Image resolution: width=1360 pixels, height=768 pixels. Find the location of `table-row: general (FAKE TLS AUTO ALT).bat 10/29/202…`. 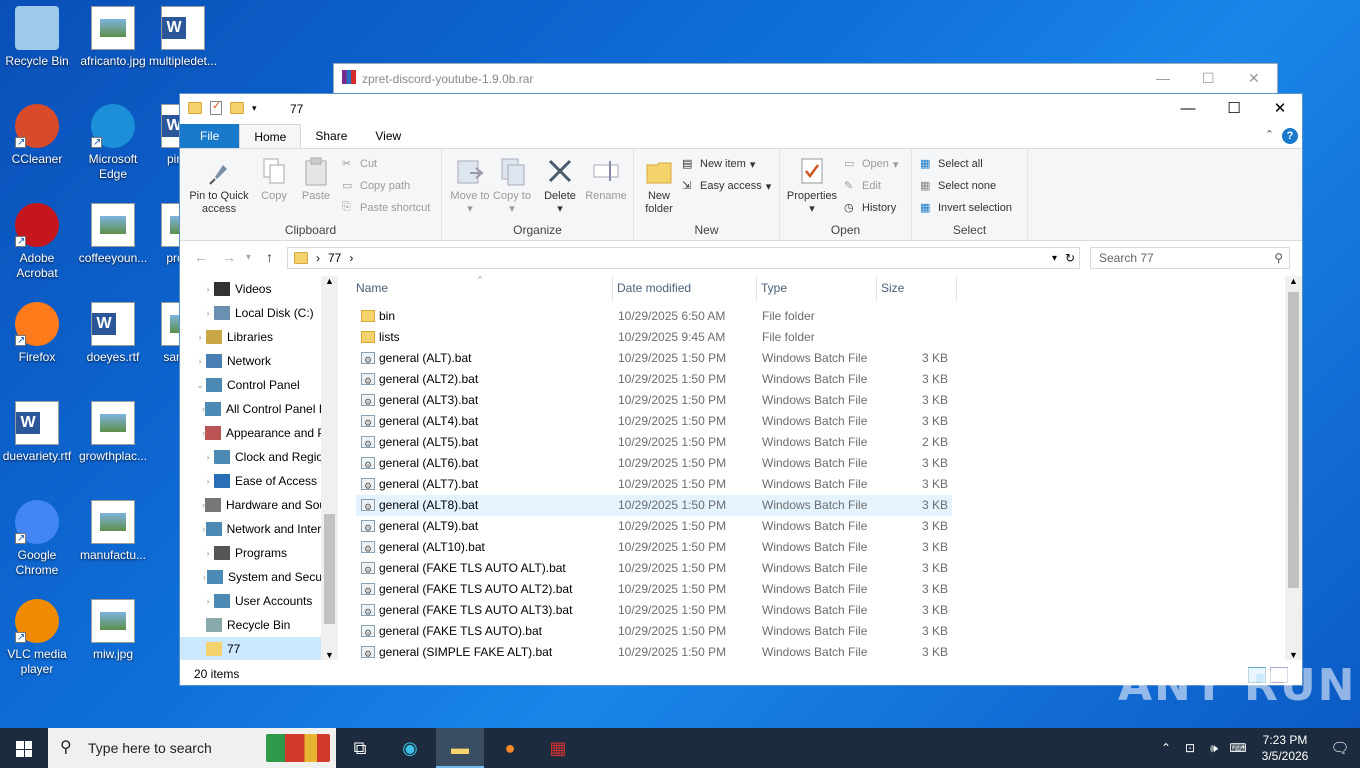

table-row: general (FAKE TLS AUTO ALT).bat 10/29/202… is located at coordinates (654, 569).